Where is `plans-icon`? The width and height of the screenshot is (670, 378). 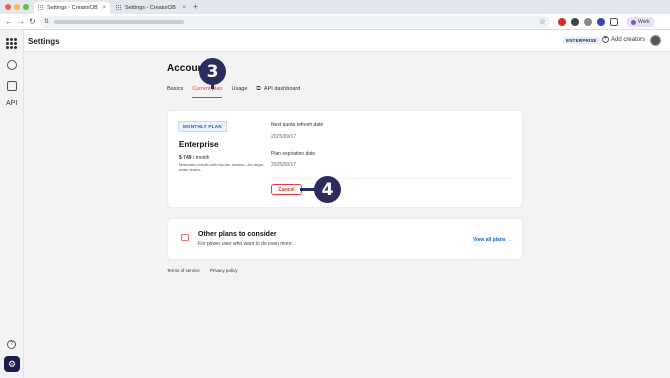 plans-icon is located at coordinates (185, 237).